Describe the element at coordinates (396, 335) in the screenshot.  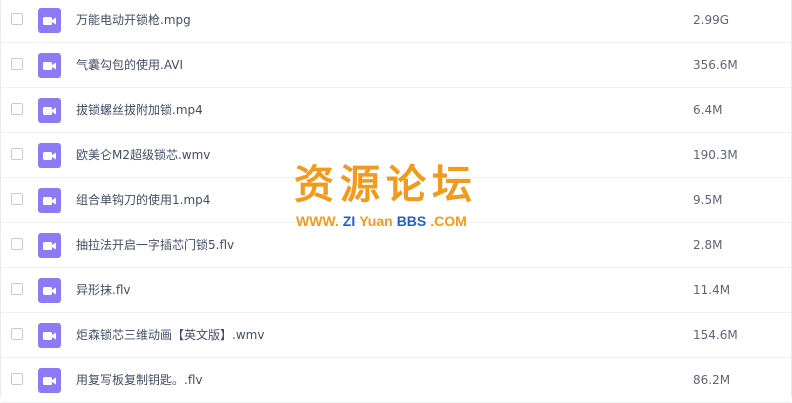
I see `file-row: 炬森锁芯三维动画【英文版】.wmv 154.6M` at that location.